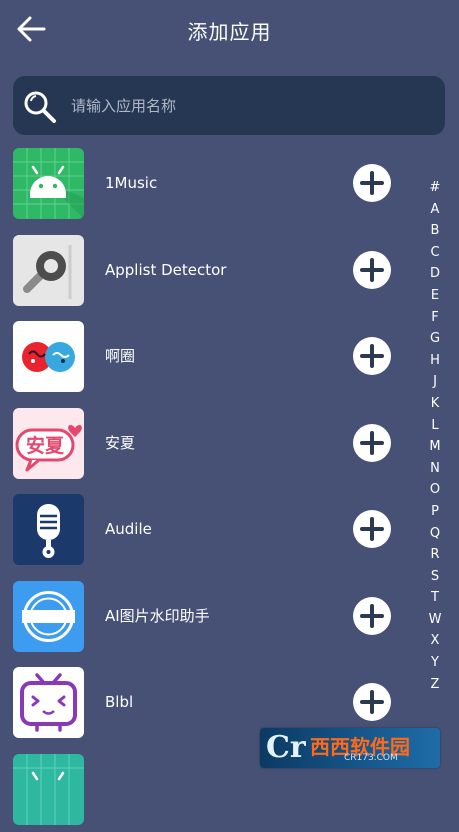 This screenshot has height=832, width=459. I want to click on watermark-logo: Cr, so click(286, 747).